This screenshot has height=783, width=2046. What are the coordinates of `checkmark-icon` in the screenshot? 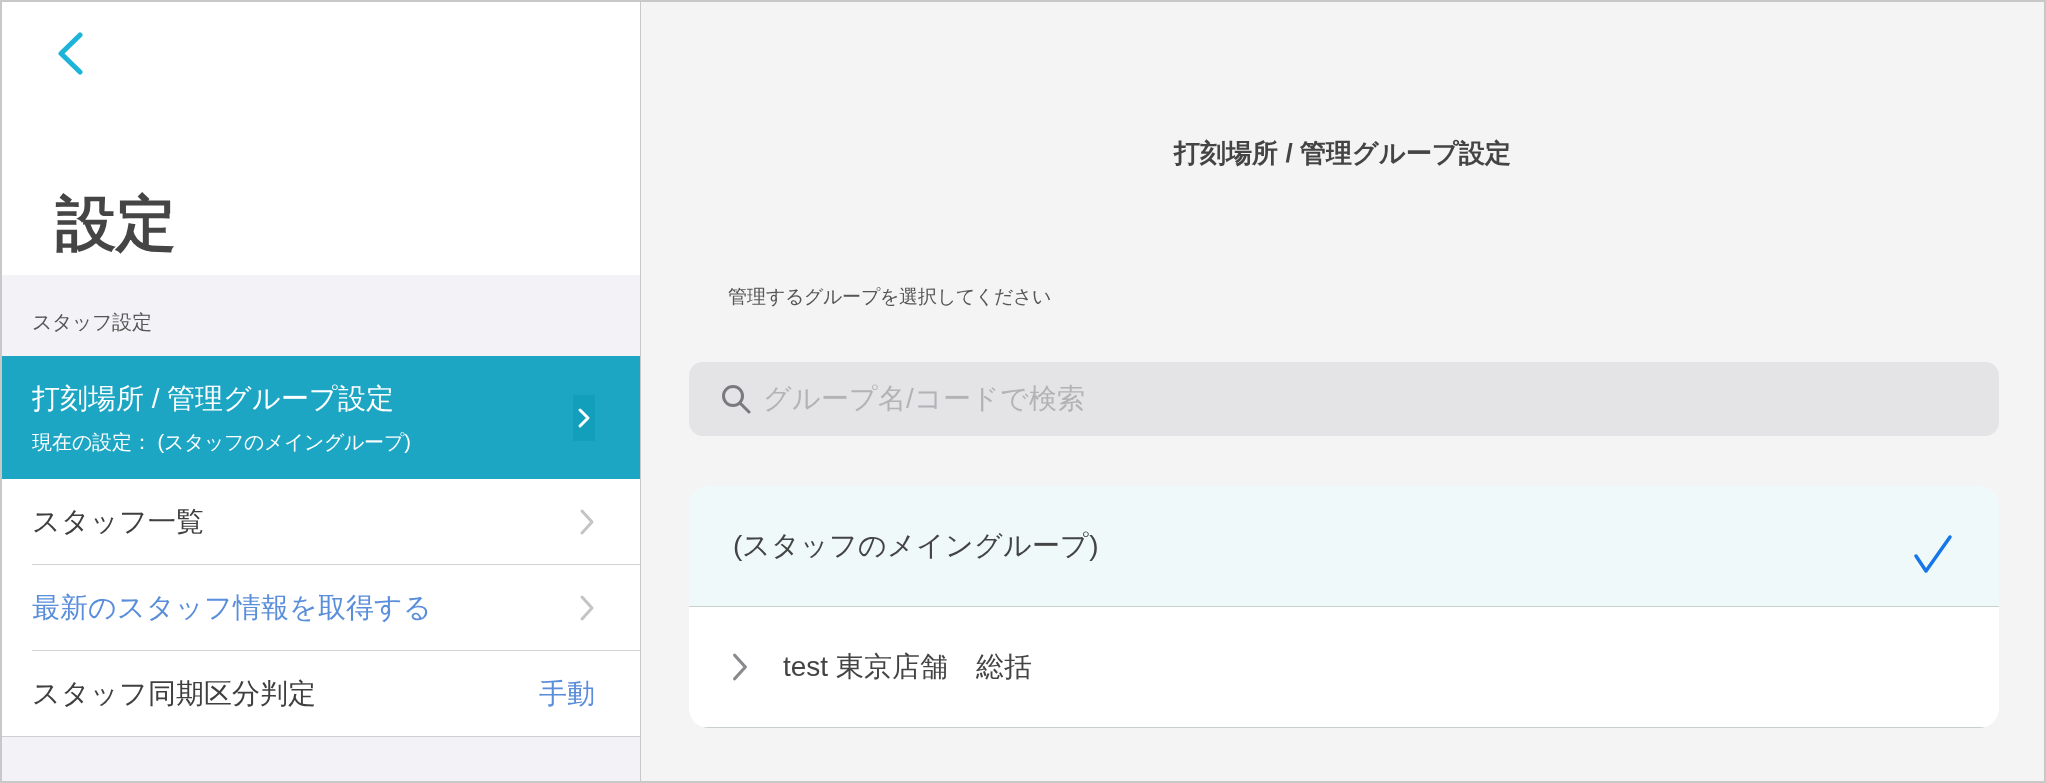 It's located at (1933, 554).